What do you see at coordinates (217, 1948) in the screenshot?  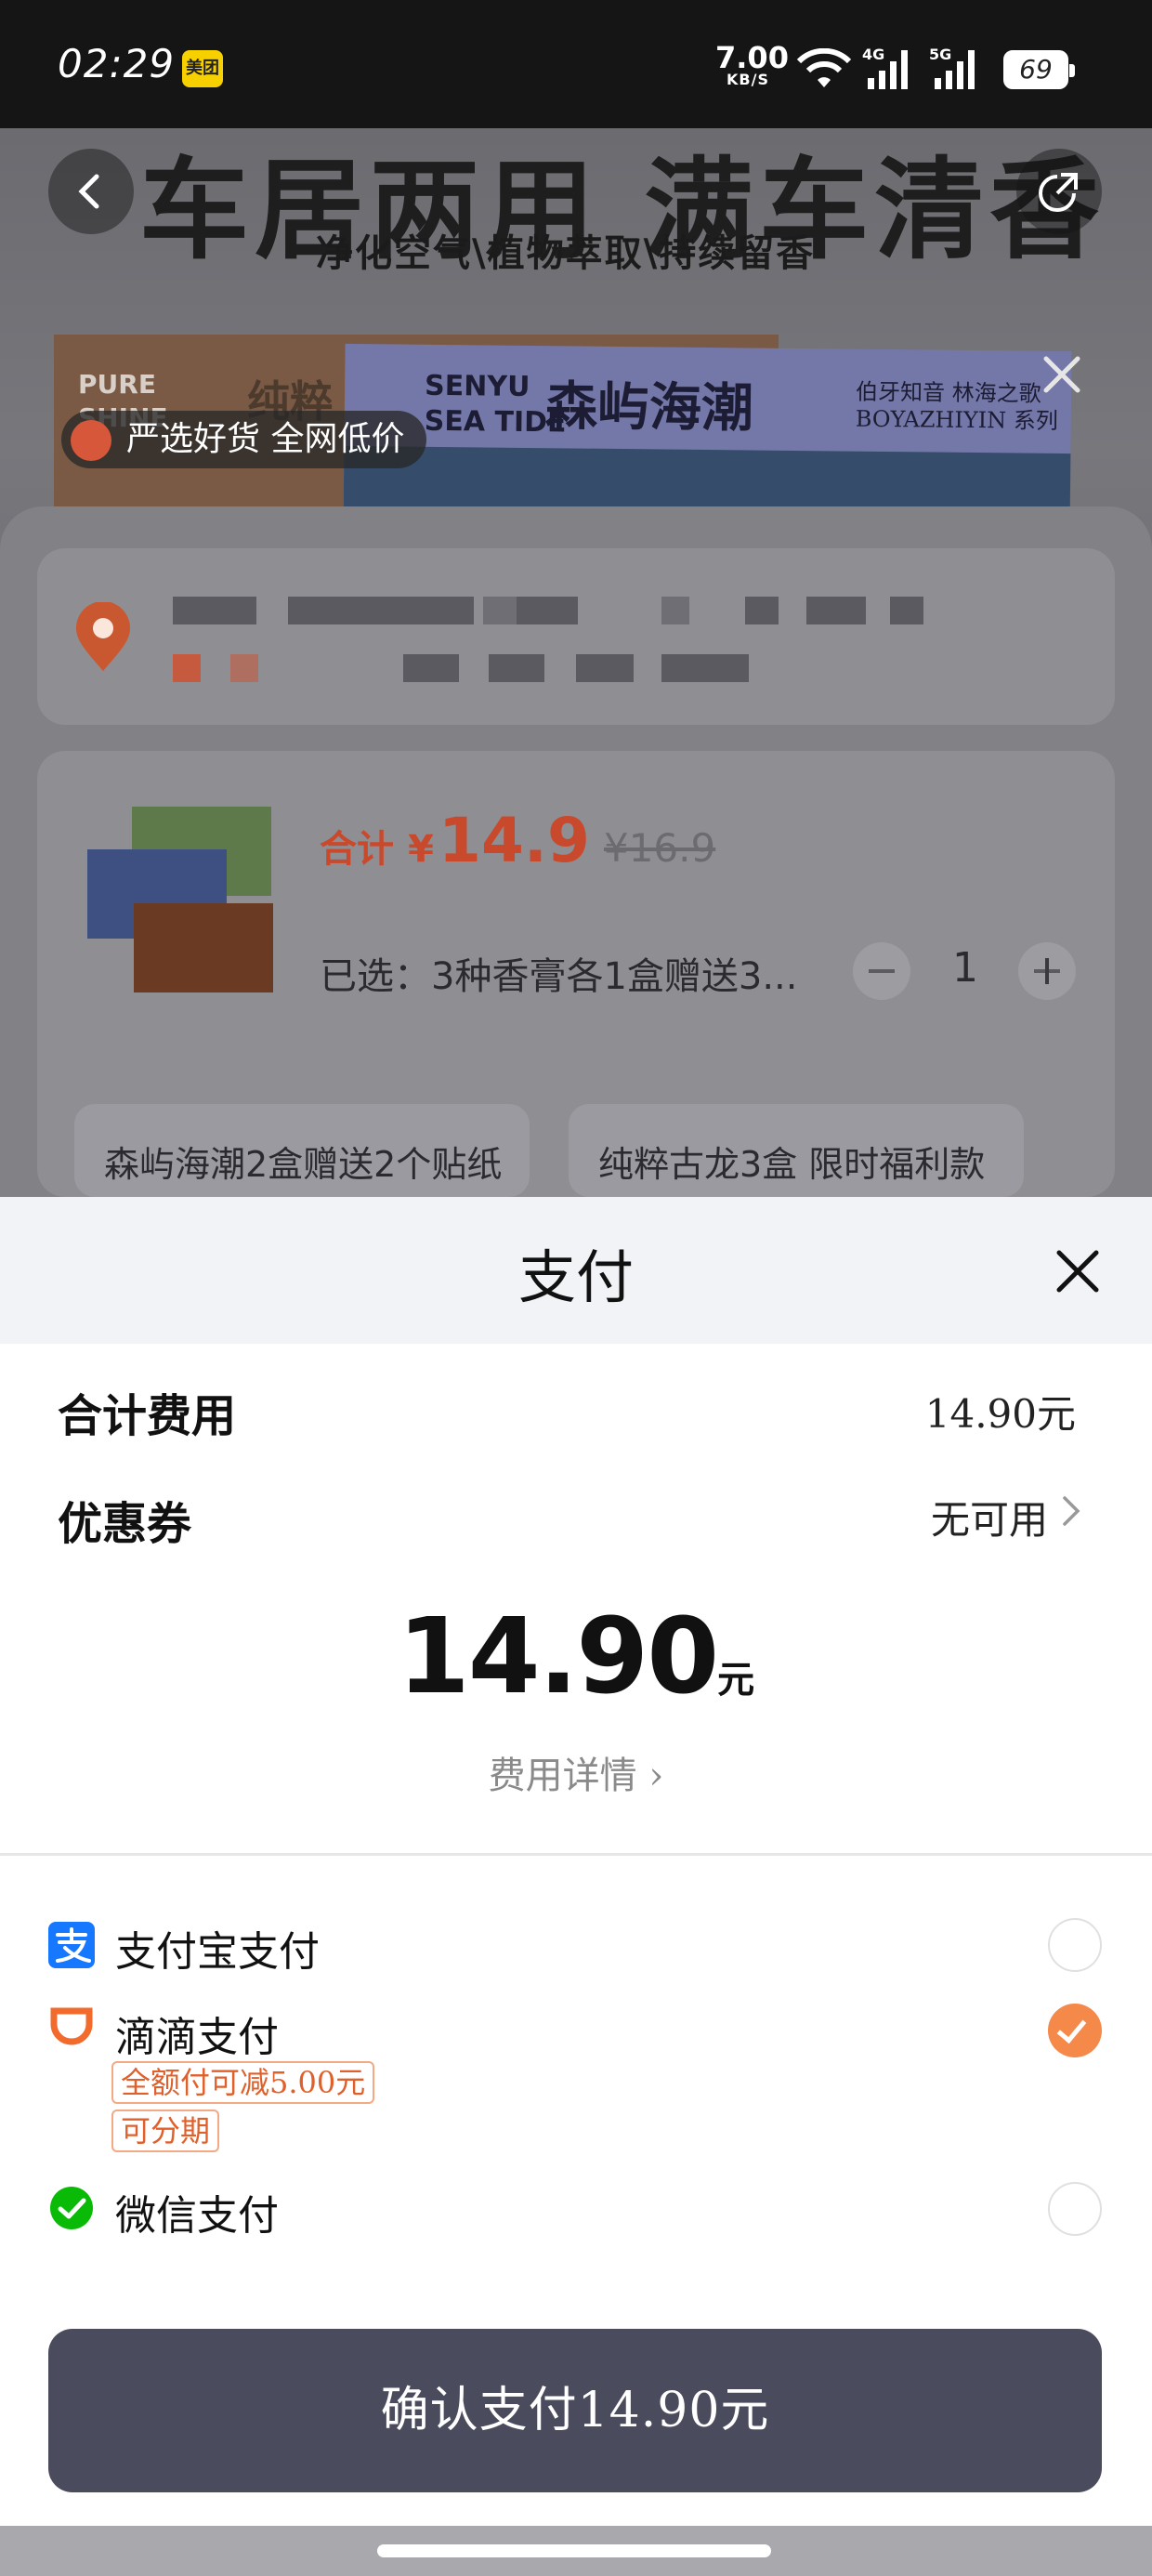 I see `alipay-label: 支付宝支付` at bounding box center [217, 1948].